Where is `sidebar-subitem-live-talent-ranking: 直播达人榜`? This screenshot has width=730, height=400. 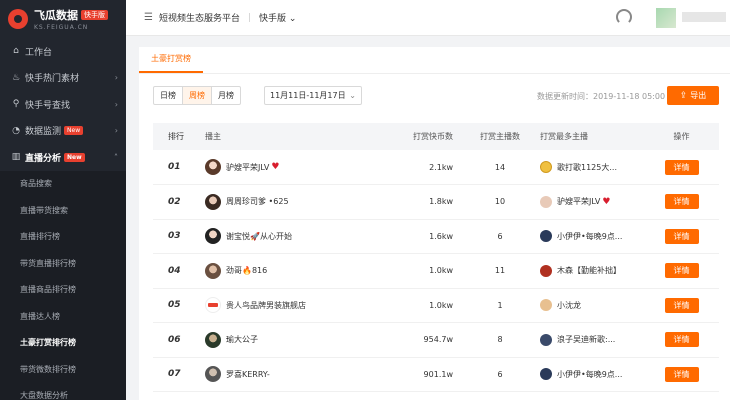
sidebar-subitem-live-talent-ranking: 直播达人榜 is located at coordinates (63, 316).